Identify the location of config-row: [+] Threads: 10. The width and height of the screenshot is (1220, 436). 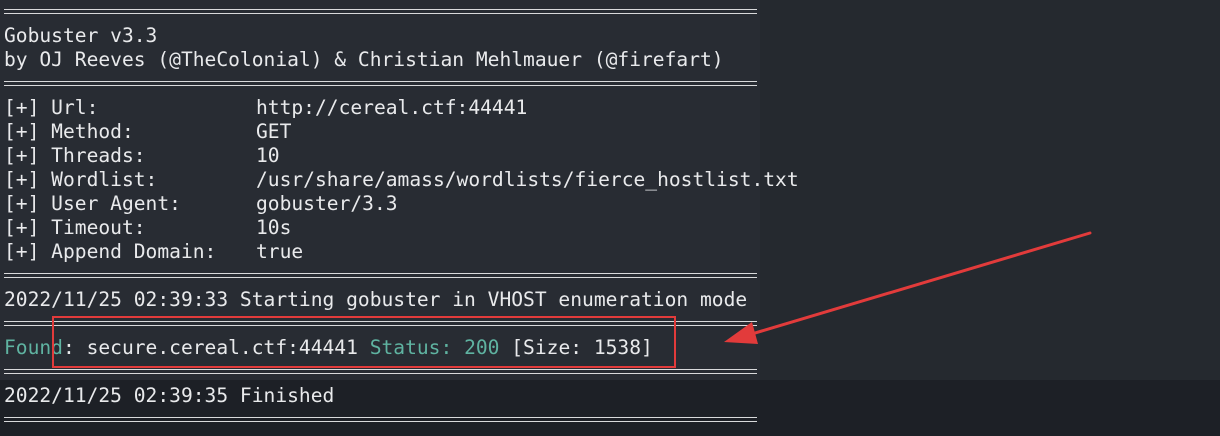
(609, 156).